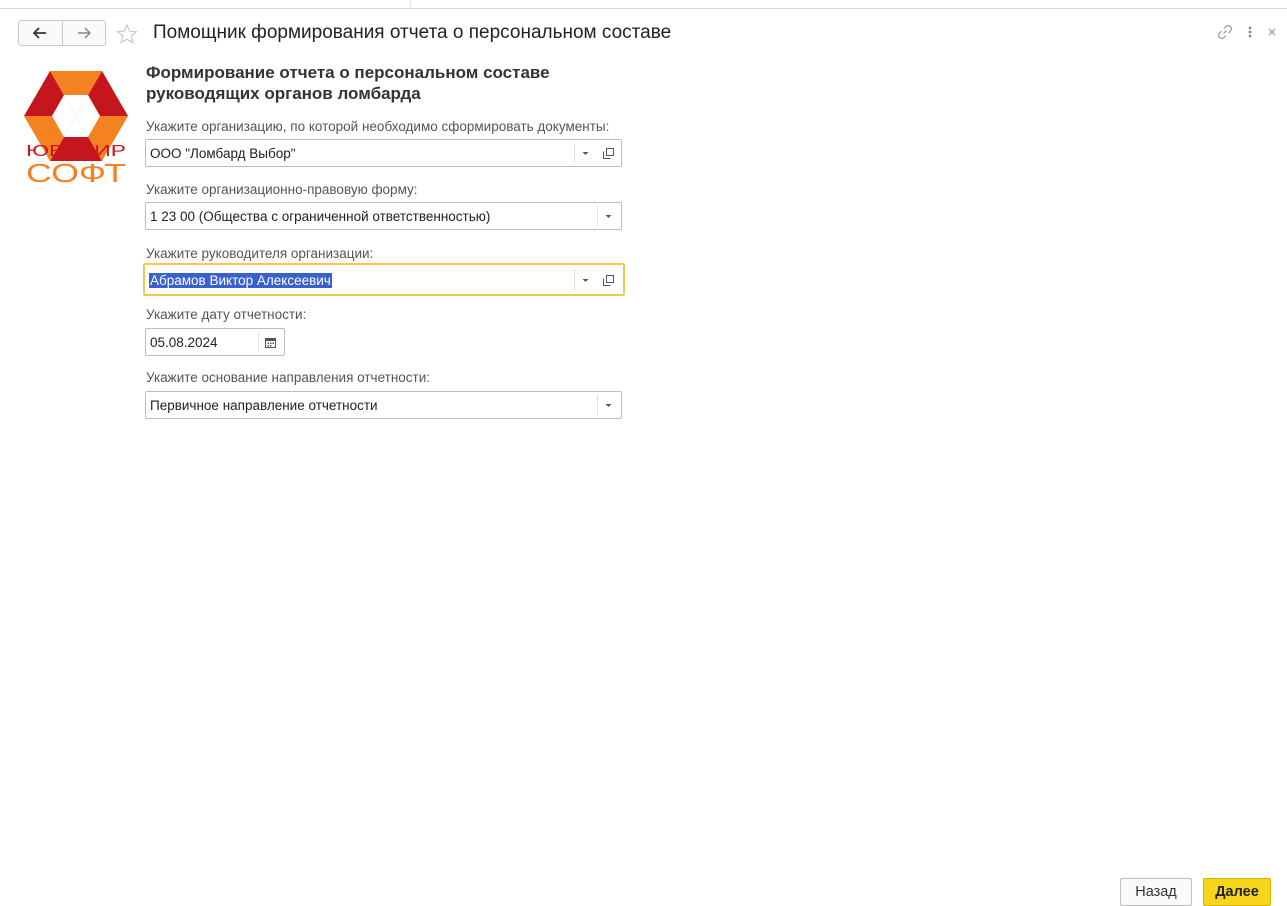 This screenshot has width=1287, height=906. I want to click on report-date-value: 05.08.2024, so click(184, 342).